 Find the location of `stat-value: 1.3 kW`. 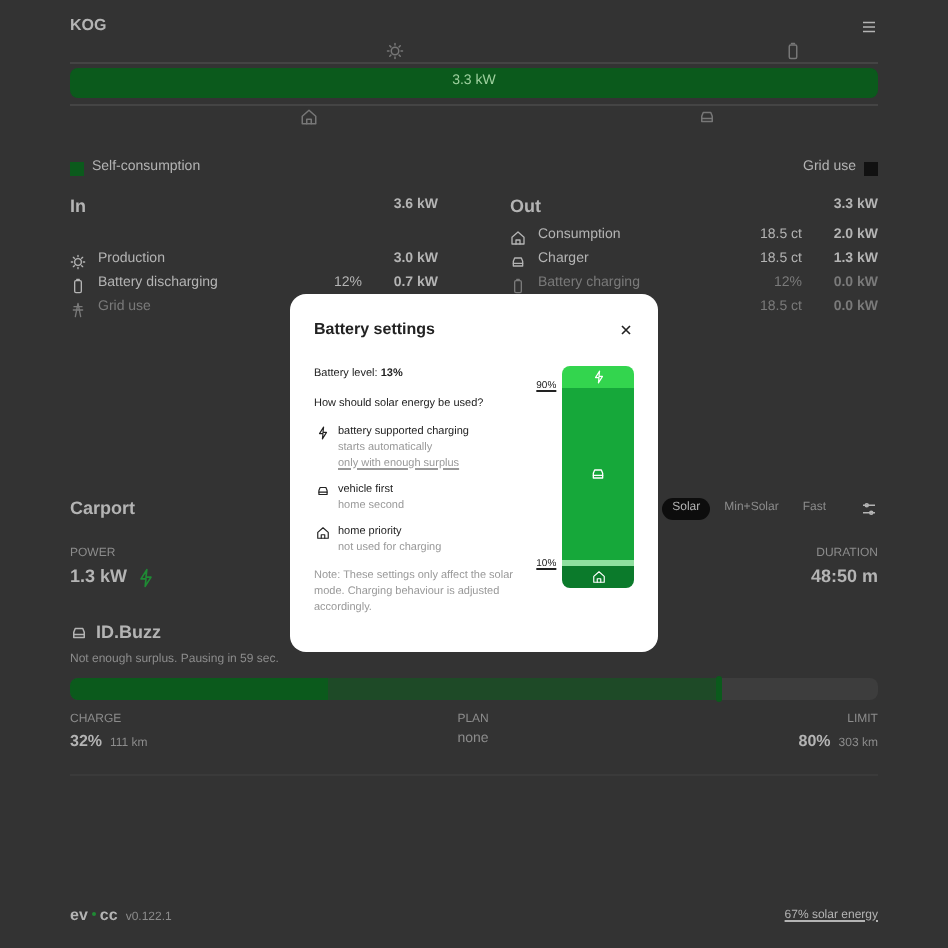

stat-value: 1.3 kW is located at coordinates (99, 577).